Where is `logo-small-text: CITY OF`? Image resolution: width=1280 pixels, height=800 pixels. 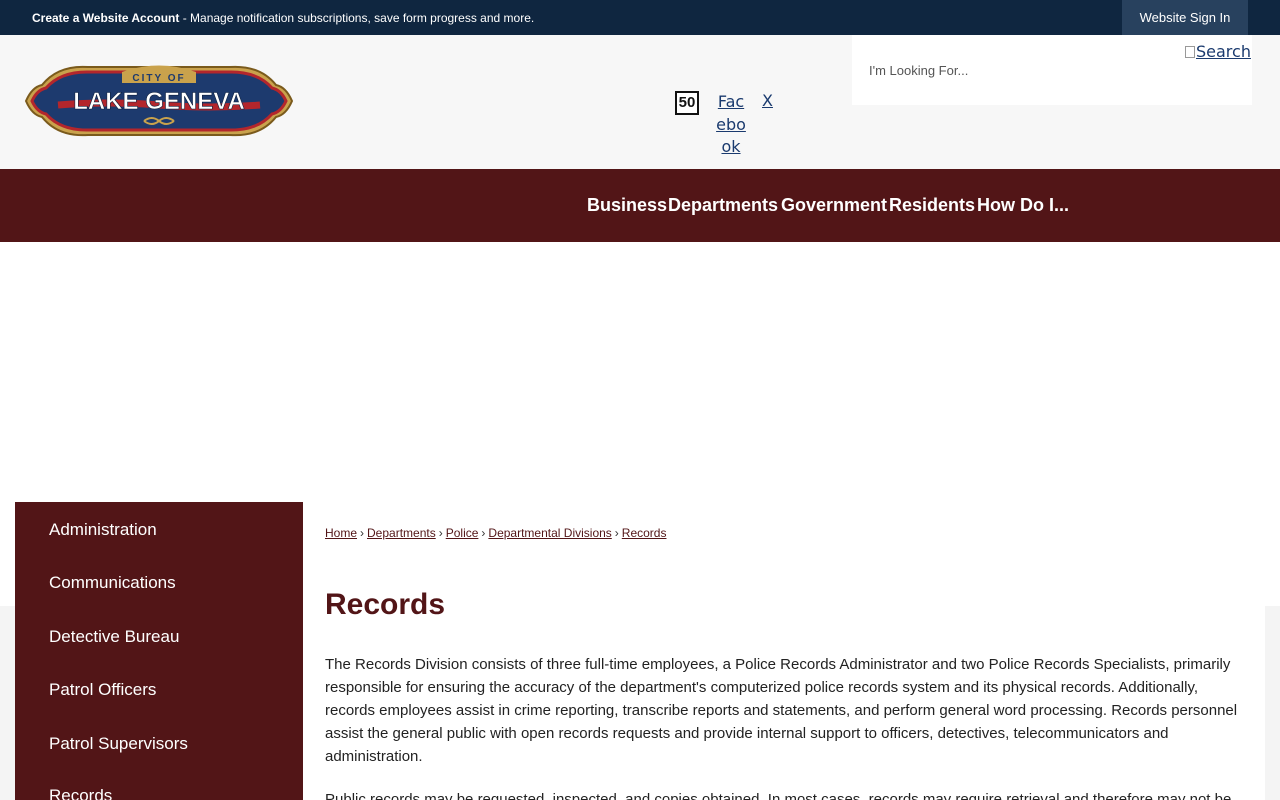
logo-small-text: CITY OF is located at coordinates (158, 78).